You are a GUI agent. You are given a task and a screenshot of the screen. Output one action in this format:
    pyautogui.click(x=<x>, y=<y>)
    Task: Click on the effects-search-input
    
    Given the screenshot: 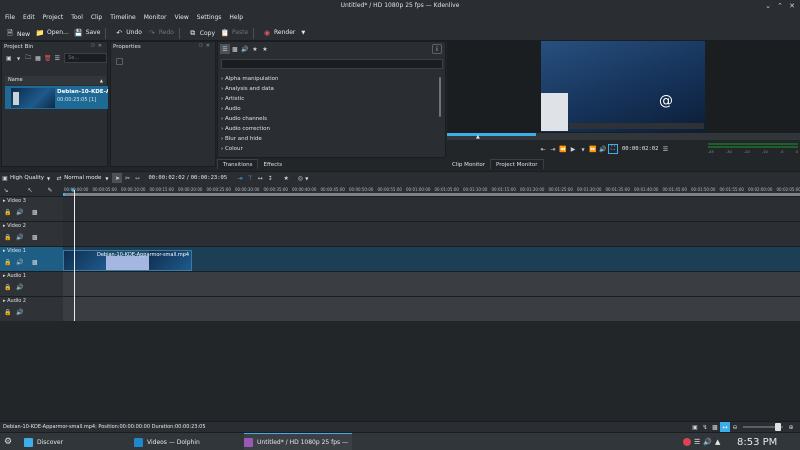 What is the action you would take?
    pyautogui.click(x=332, y=64)
    